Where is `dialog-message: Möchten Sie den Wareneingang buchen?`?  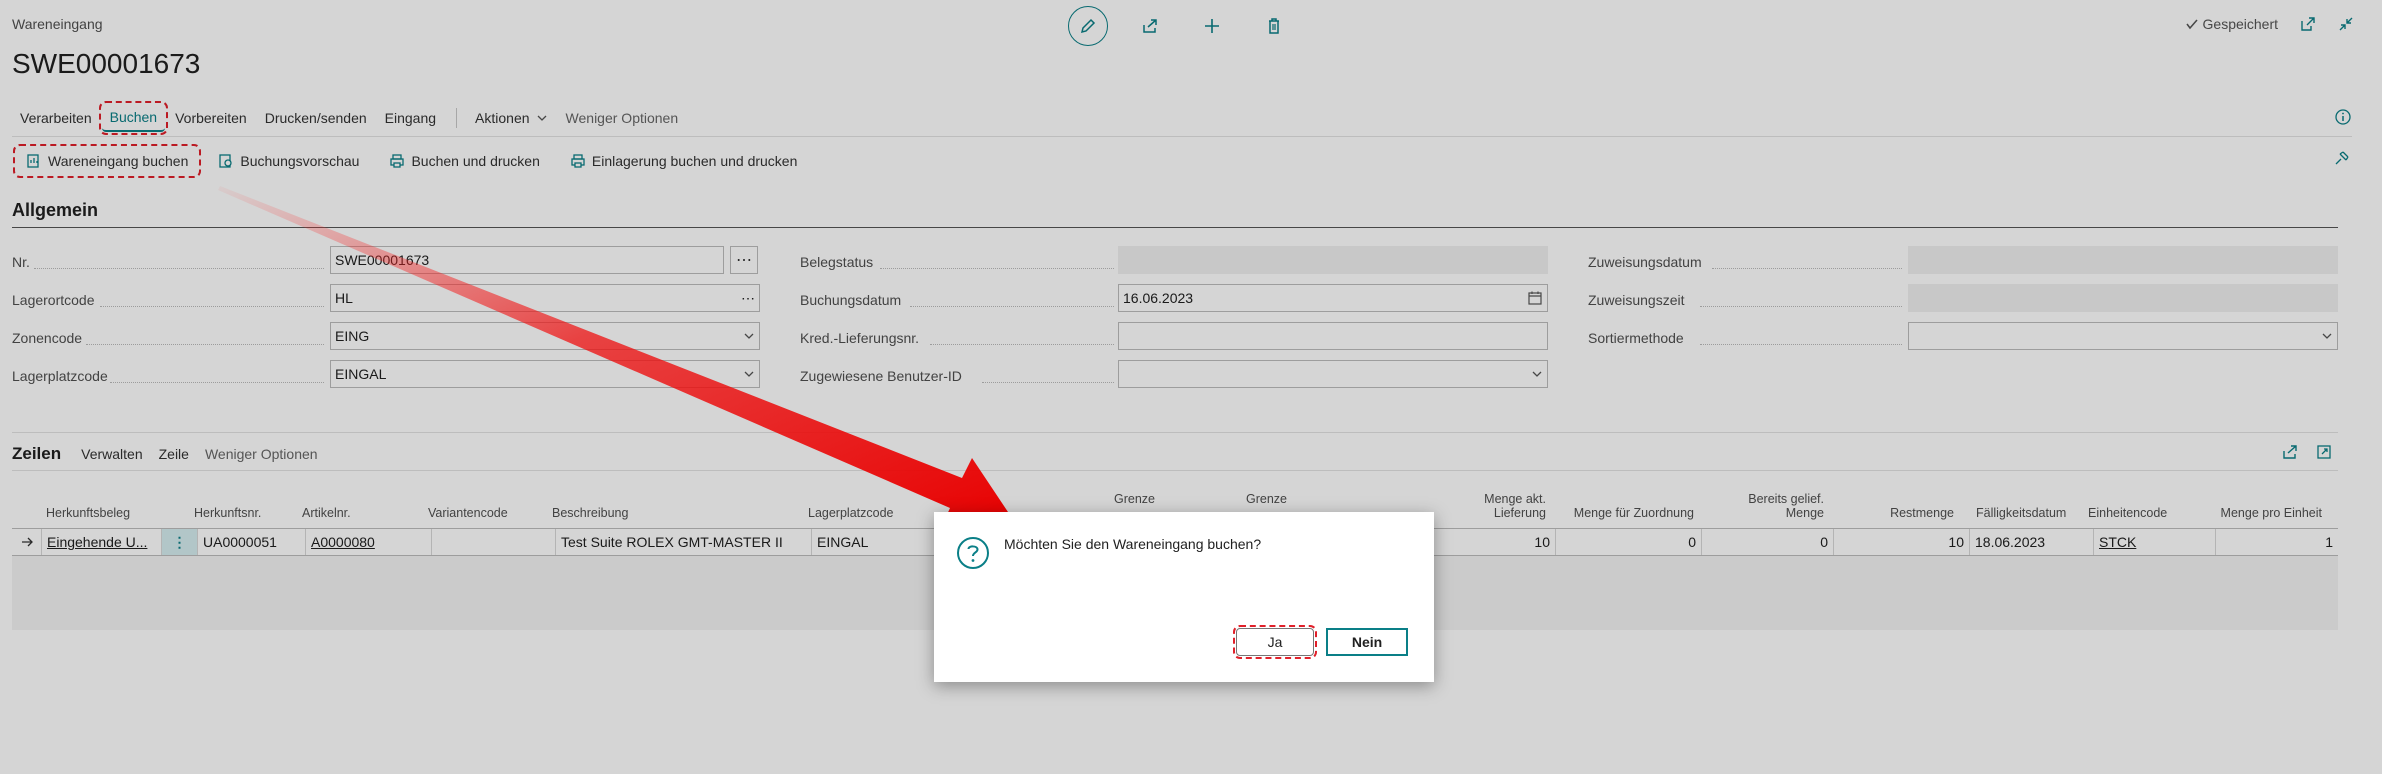
dialog-message: Möchten Sie den Wareneingang buchen? is located at coordinates (1133, 544).